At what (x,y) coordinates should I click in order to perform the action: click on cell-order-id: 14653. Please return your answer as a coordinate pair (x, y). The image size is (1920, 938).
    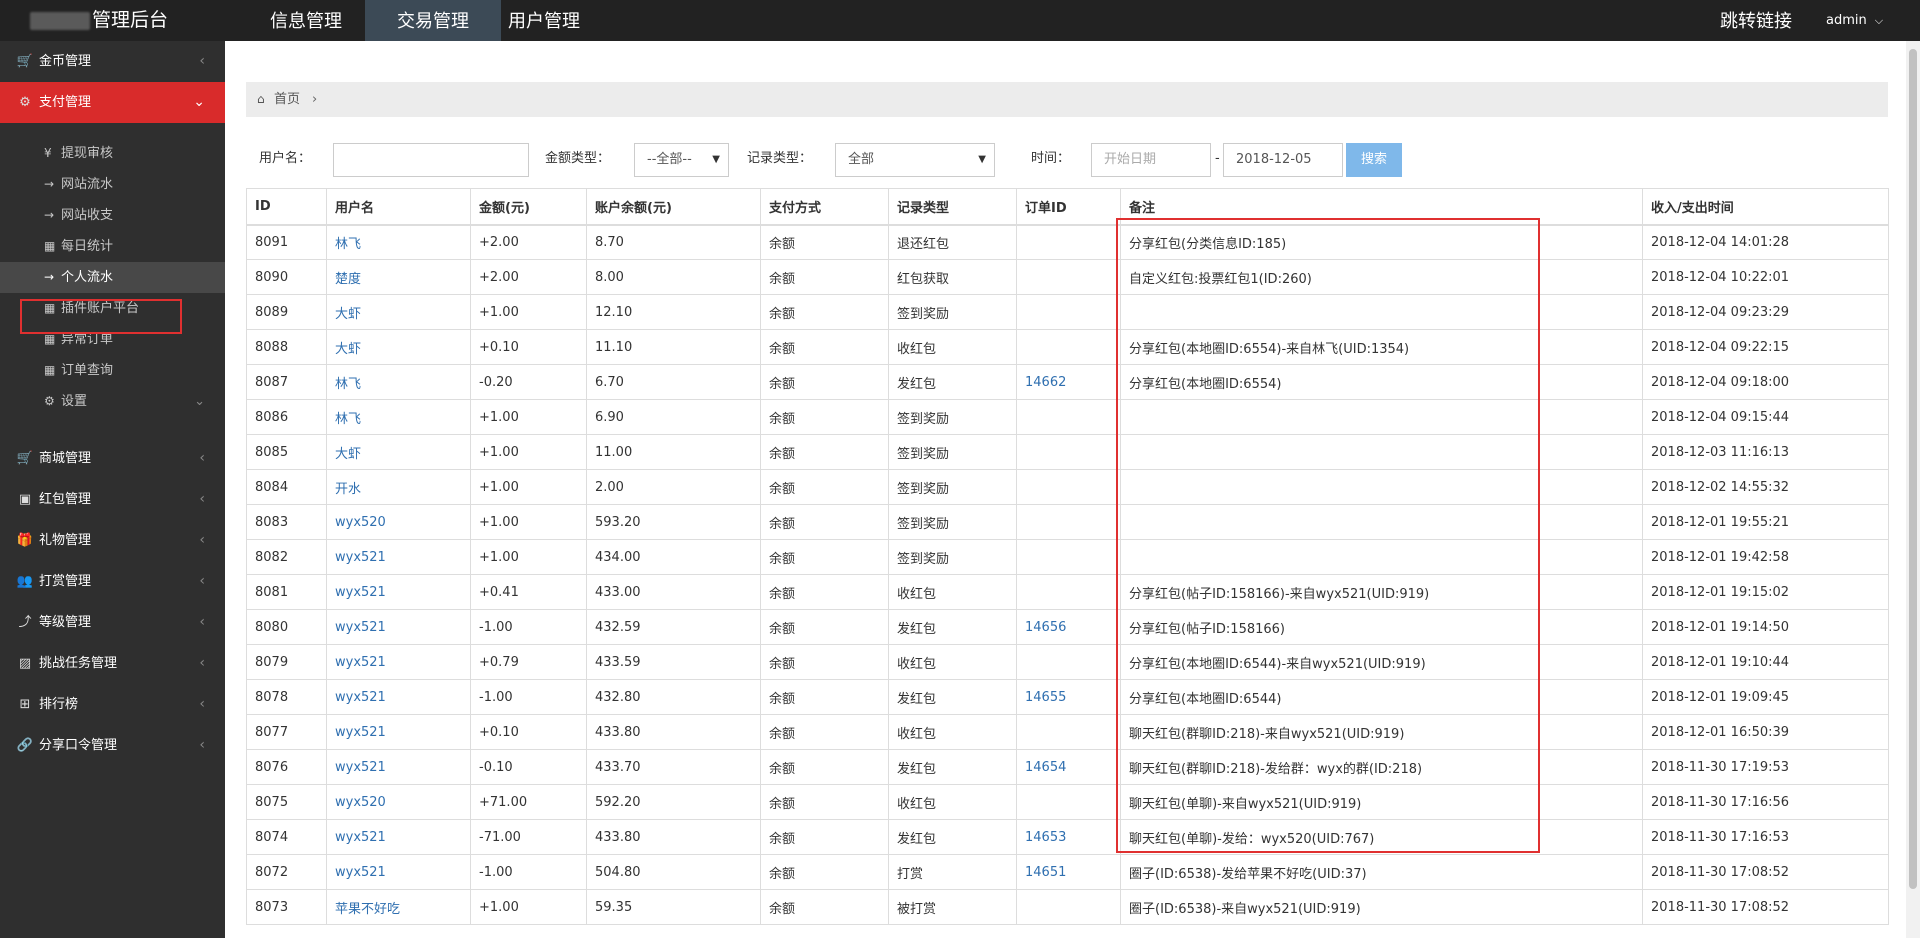
    Looking at the image, I should click on (1068, 837).